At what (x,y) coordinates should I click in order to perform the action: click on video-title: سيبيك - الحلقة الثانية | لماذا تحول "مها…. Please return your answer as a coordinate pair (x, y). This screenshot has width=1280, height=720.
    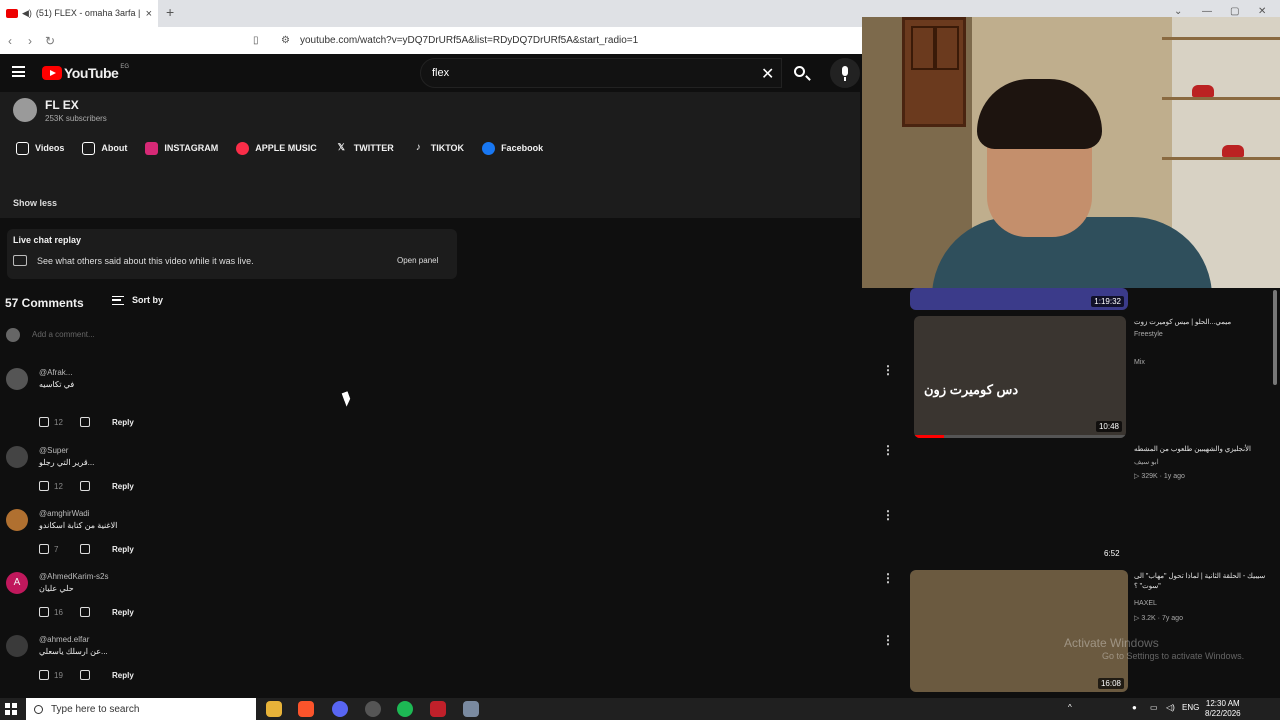
    Looking at the image, I should click on (1206, 582).